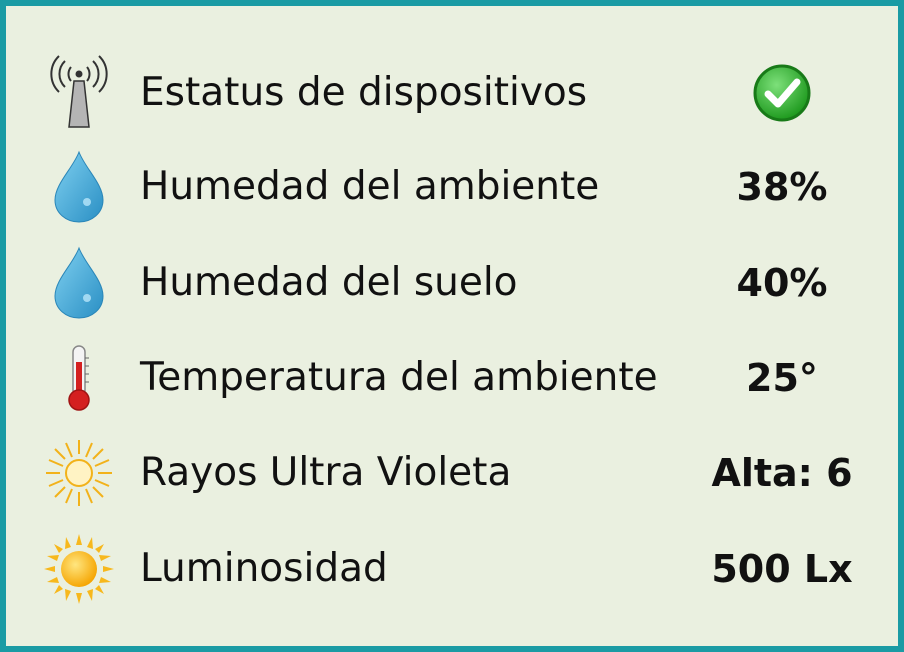 The image size is (904, 652). I want to click on uv-rays-label: Rayos Ultra Violeta, so click(326, 472).